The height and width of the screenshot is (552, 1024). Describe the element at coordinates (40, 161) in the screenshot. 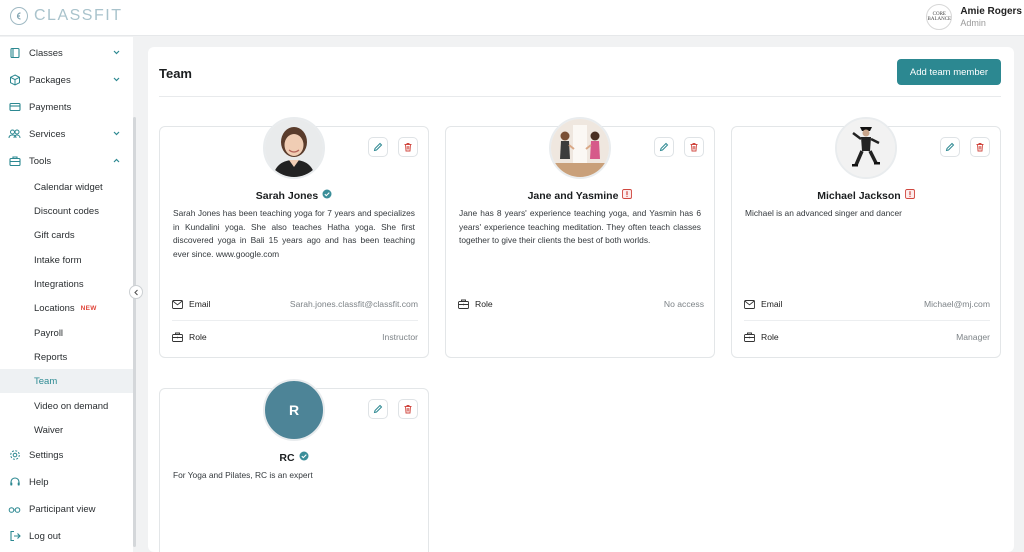

I see `sidebar-item-label: Tools` at that location.